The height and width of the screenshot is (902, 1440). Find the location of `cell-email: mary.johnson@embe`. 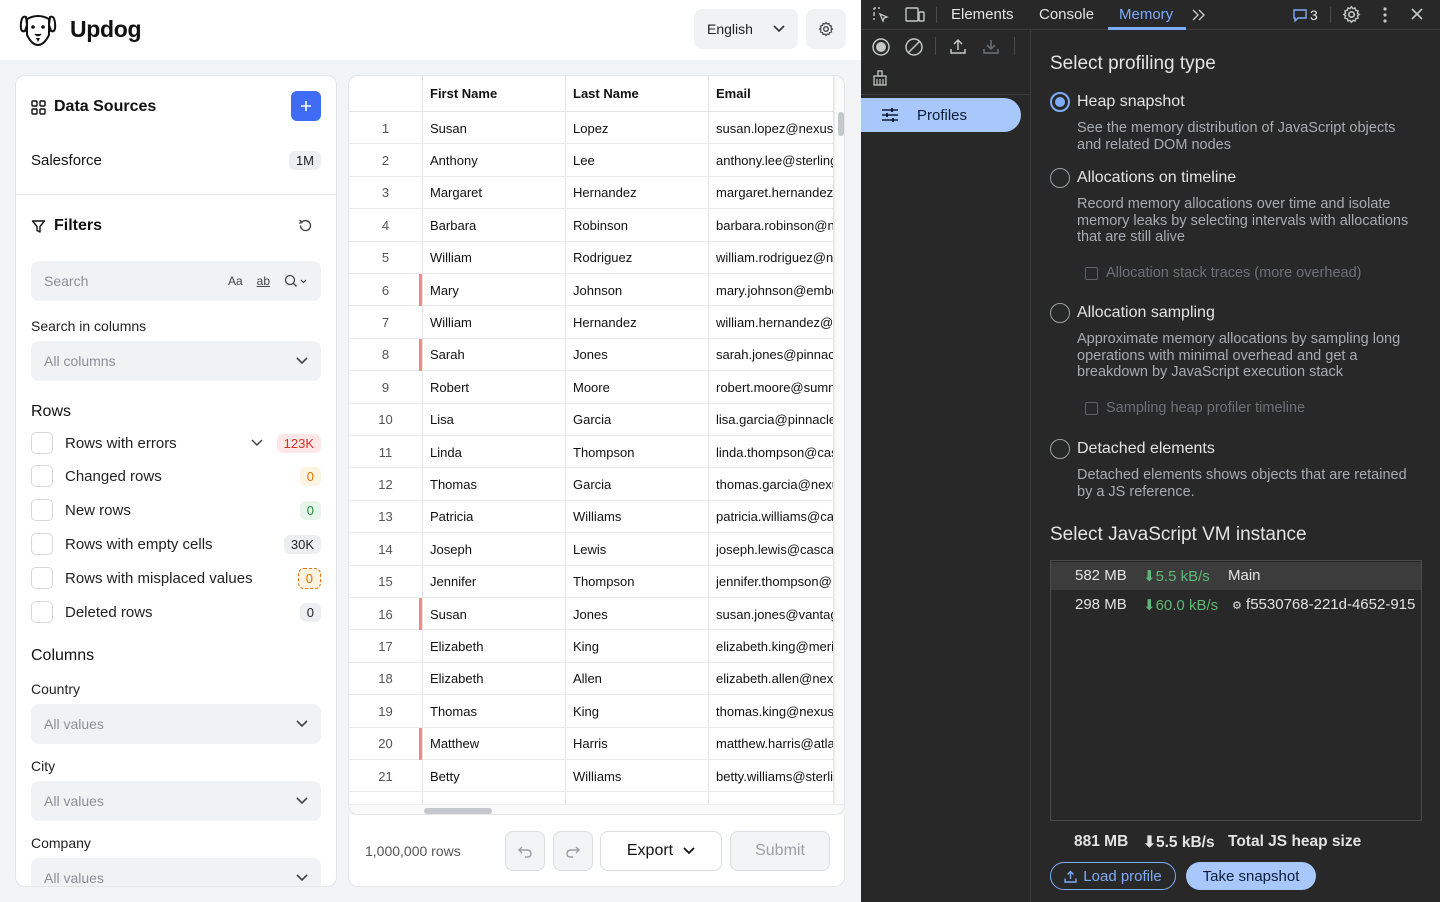

cell-email: mary.johnson@embe is located at coordinates (774, 290).